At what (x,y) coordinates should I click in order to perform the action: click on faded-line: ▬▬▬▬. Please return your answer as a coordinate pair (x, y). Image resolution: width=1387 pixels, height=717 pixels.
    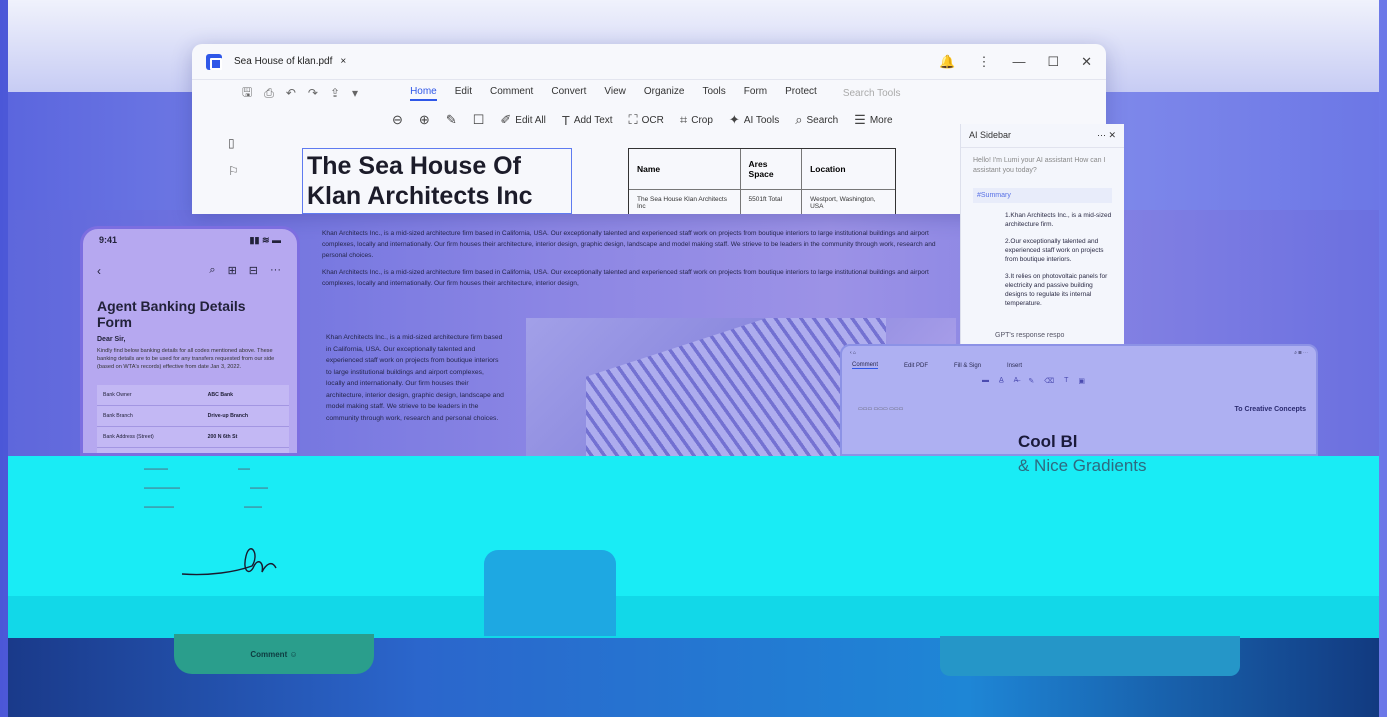
    Looking at the image, I should click on (156, 469).